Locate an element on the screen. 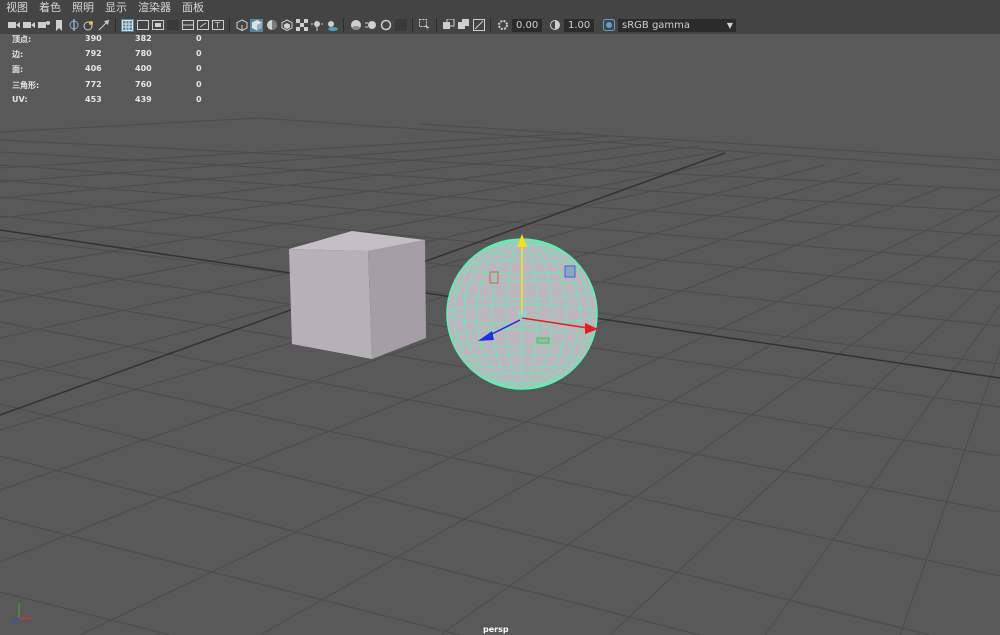  hud-row-triangles: 三角形: 772 760 0 is located at coordinates (110, 87).